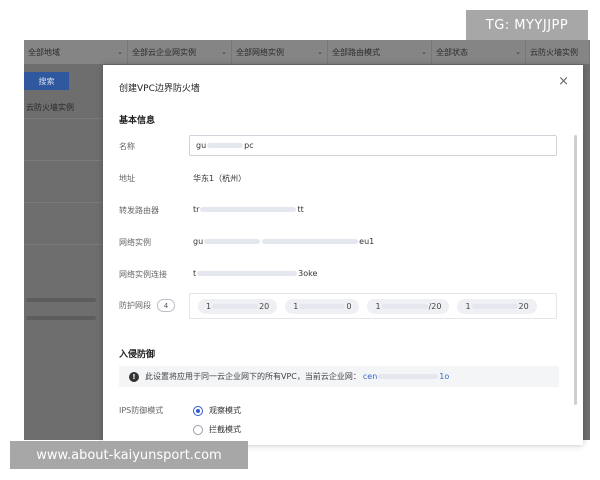  I want to click on watermark-top: TG: MYYJJPP, so click(527, 25).